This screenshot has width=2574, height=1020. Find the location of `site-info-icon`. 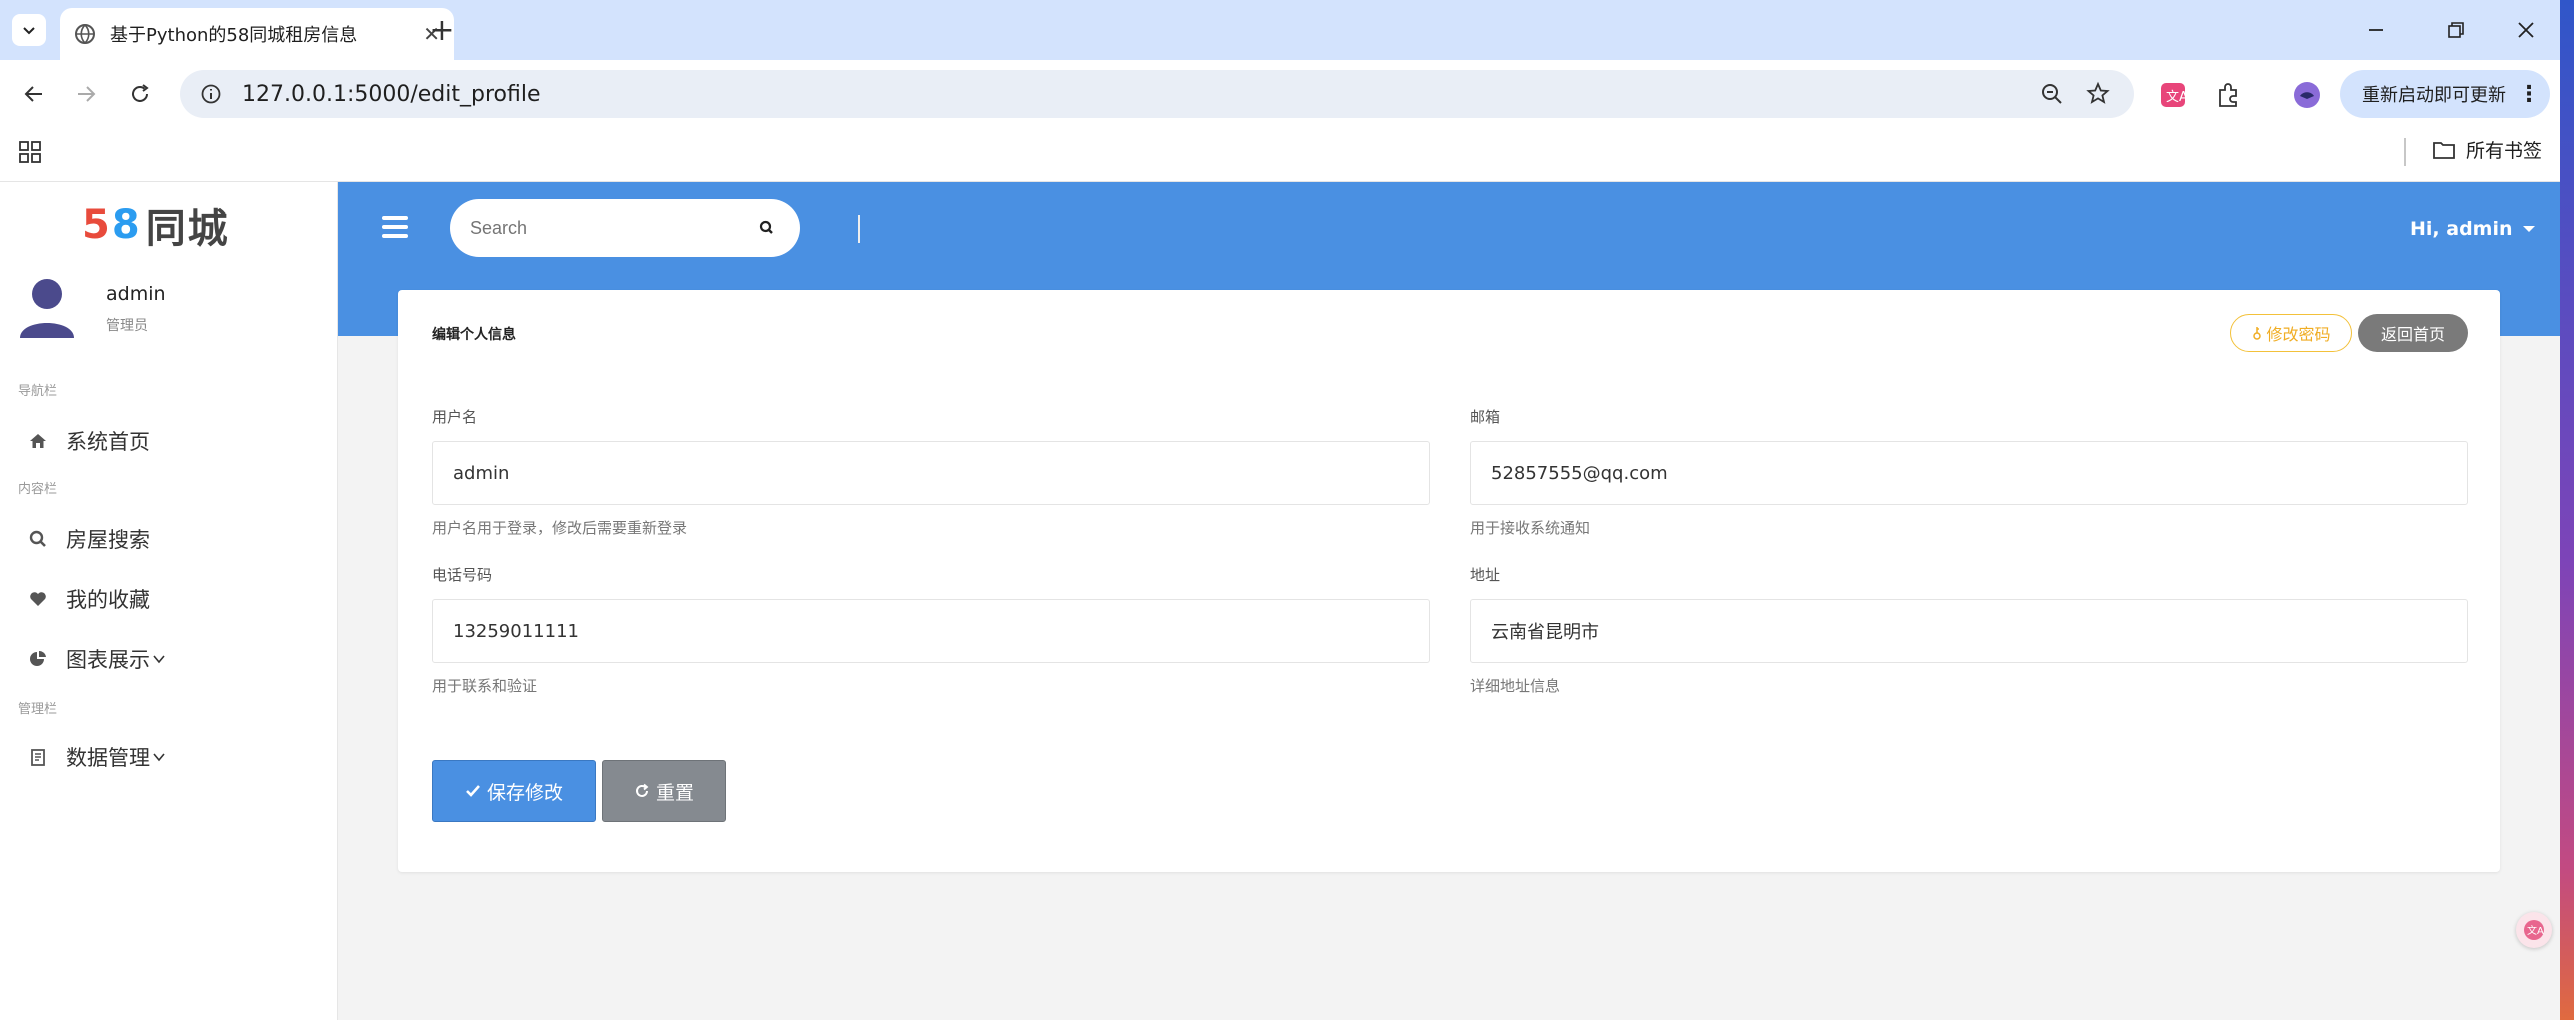

site-info-icon is located at coordinates (211, 94).